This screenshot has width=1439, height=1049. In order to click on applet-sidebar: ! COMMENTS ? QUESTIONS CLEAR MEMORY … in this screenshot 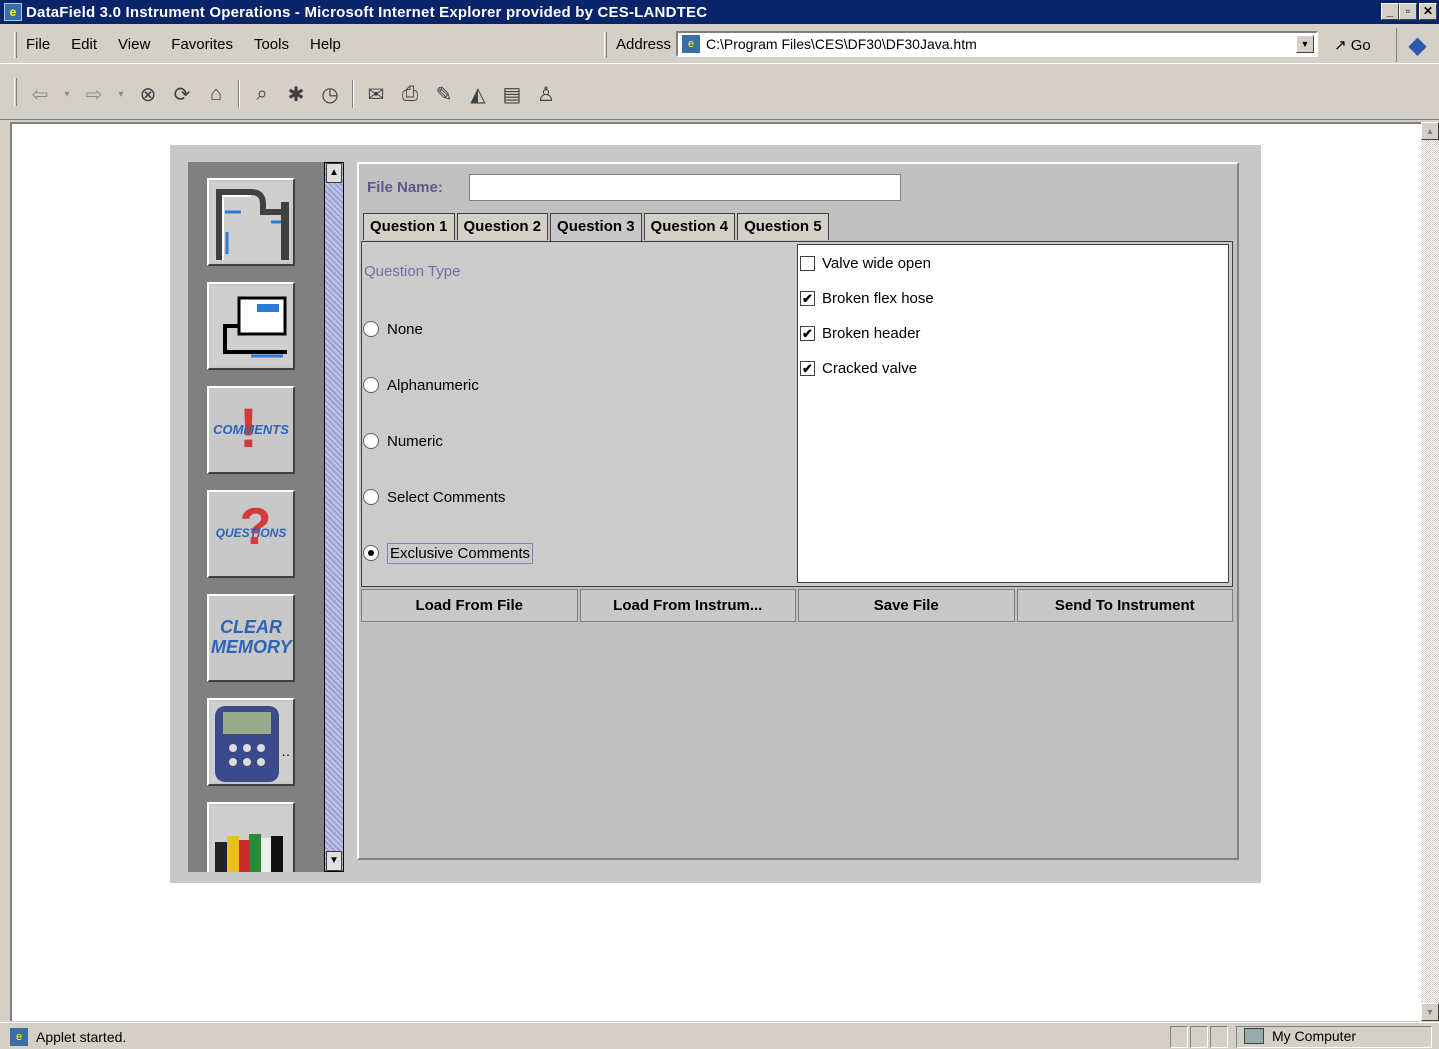, I will do `click(256, 517)`.